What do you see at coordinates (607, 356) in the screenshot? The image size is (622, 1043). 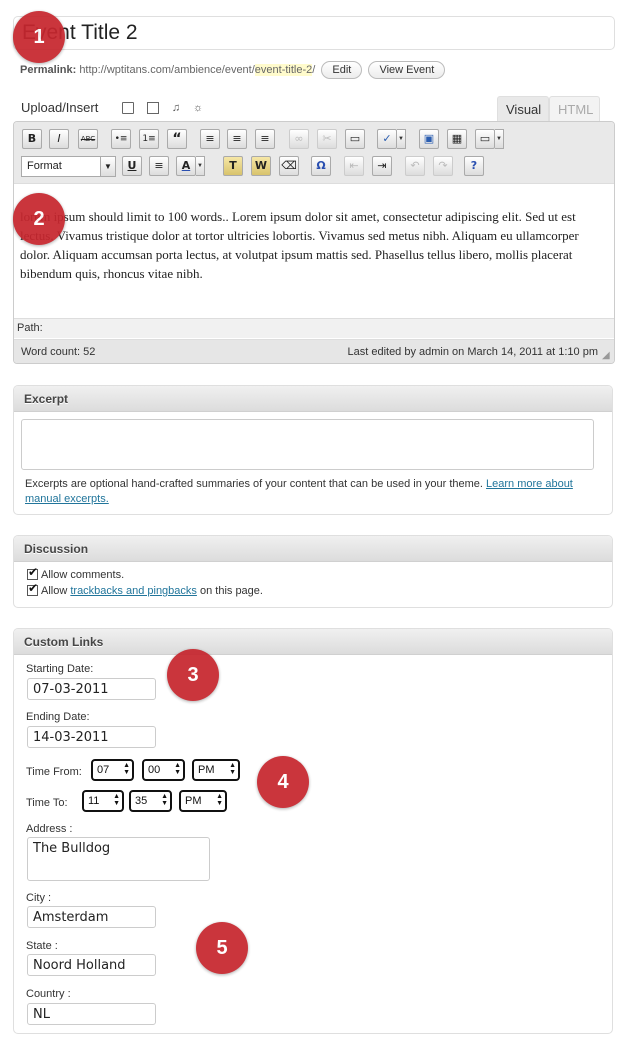 I see `resize-handle-icon: ◢` at bounding box center [607, 356].